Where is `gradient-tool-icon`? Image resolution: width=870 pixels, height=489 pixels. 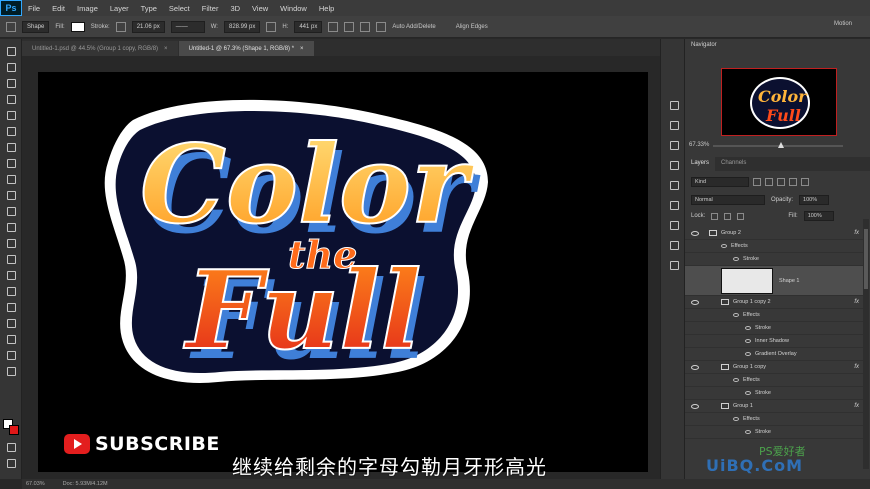
gradient-tool-icon is located at coordinates (10, 226).